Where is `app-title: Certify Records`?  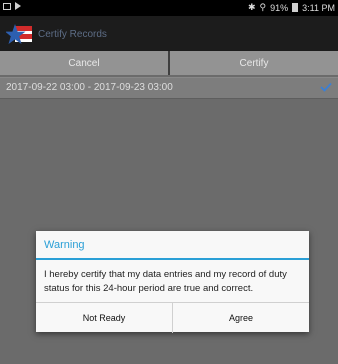
app-title: Certify Records is located at coordinates (72, 34).